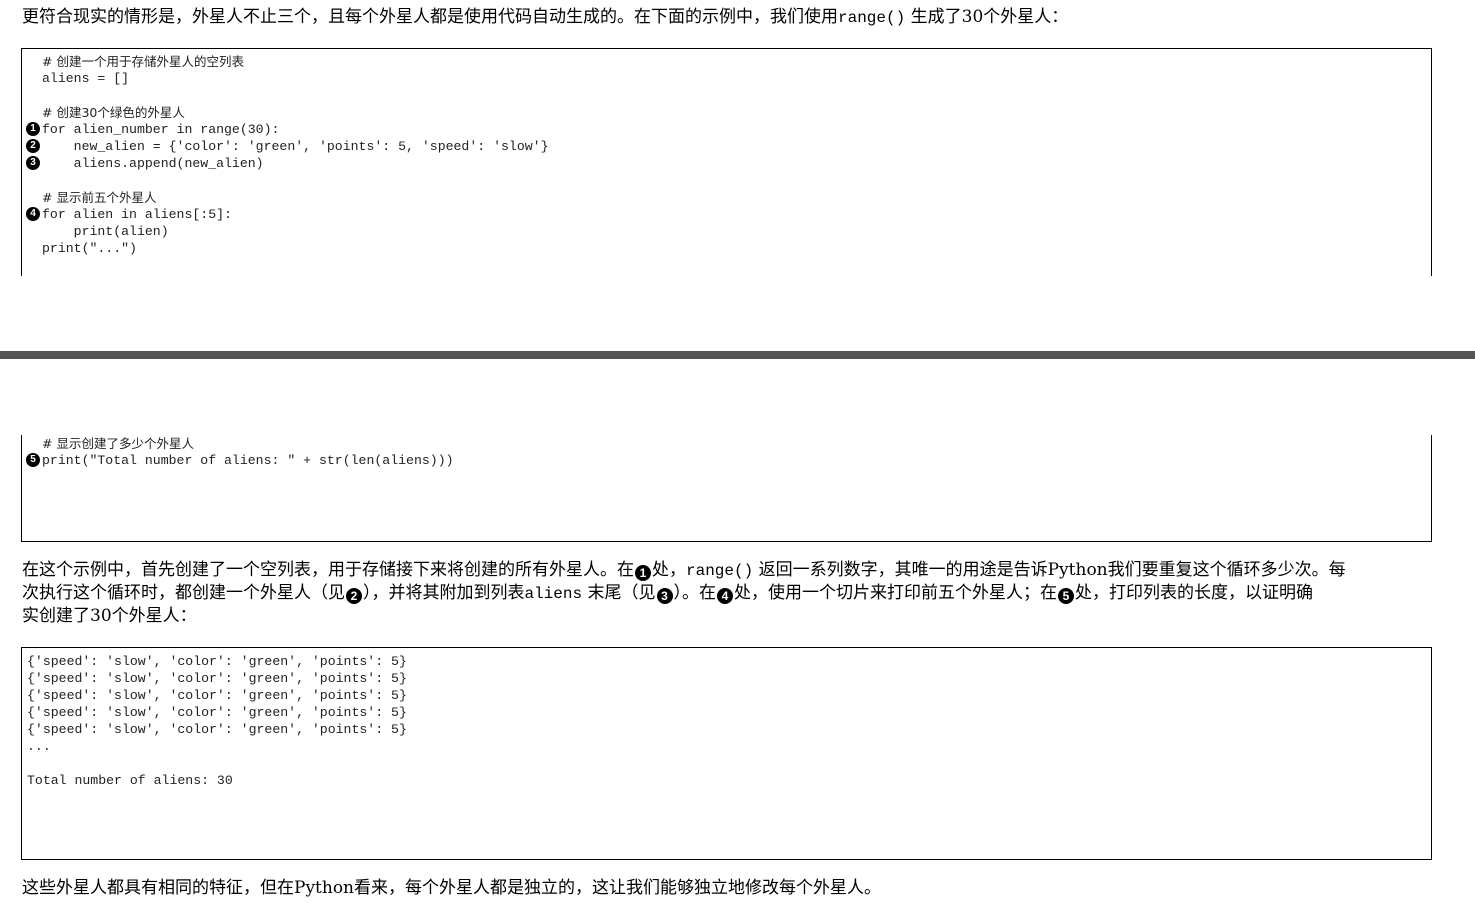 The height and width of the screenshot is (903, 1475). Describe the element at coordinates (553, 594) in the screenshot. I see `explanation-code-aliens: aliens` at that location.